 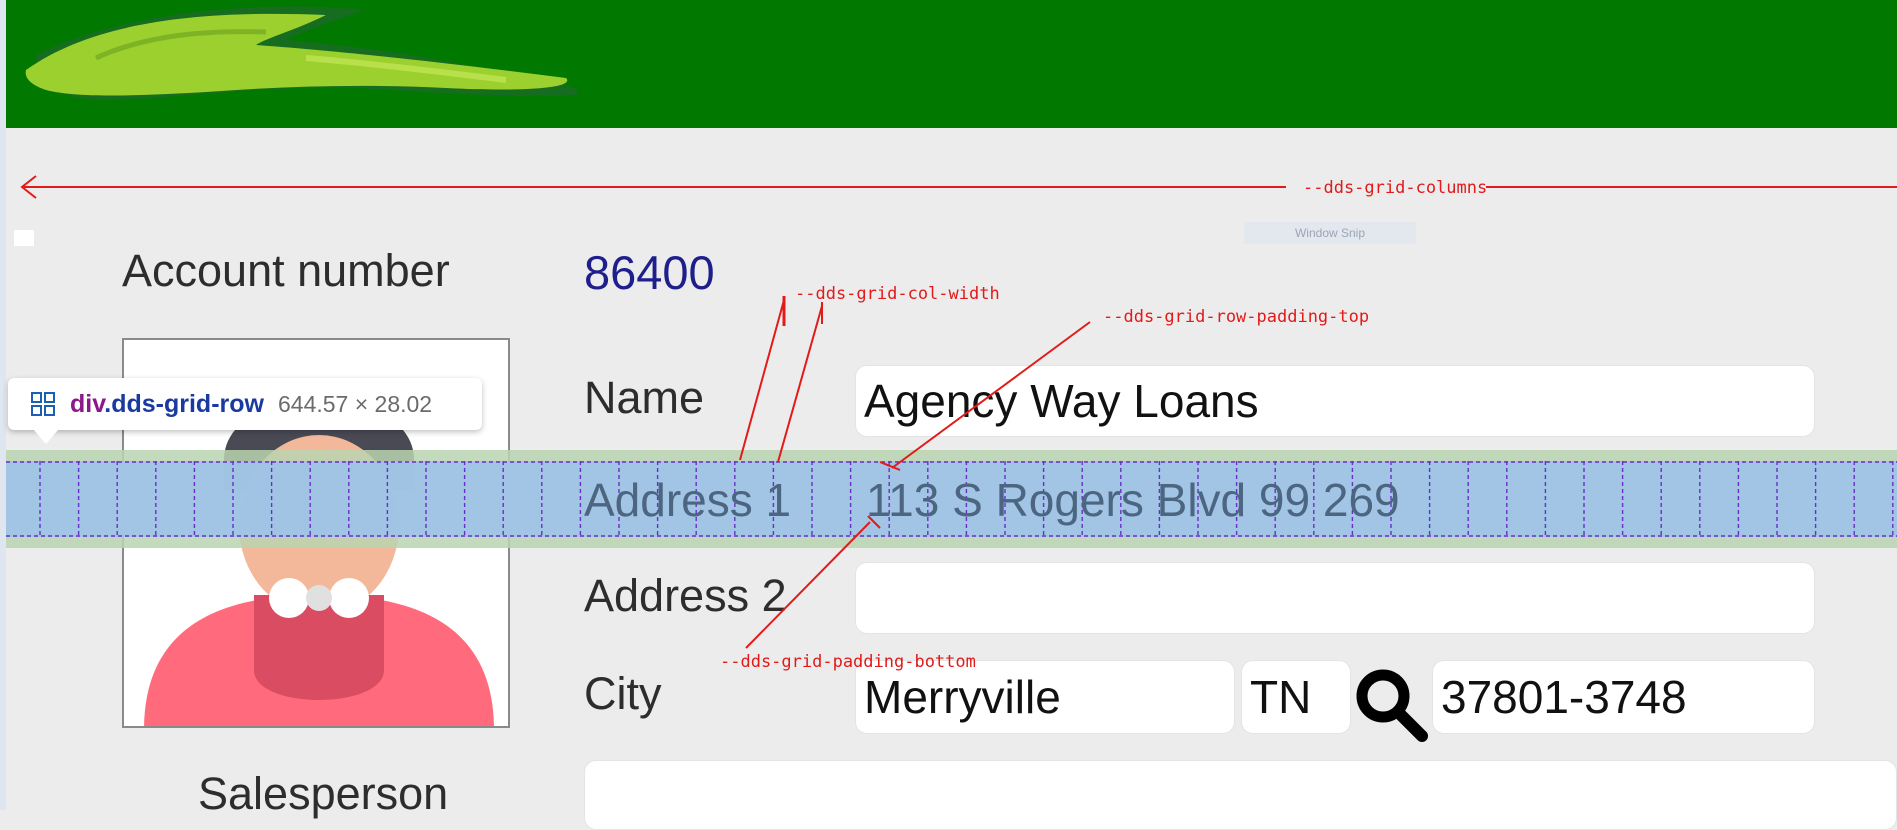 What do you see at coordinates (1390, 704) in the screenshot?
I see `search-icon` at bounding box center [1390, 704].